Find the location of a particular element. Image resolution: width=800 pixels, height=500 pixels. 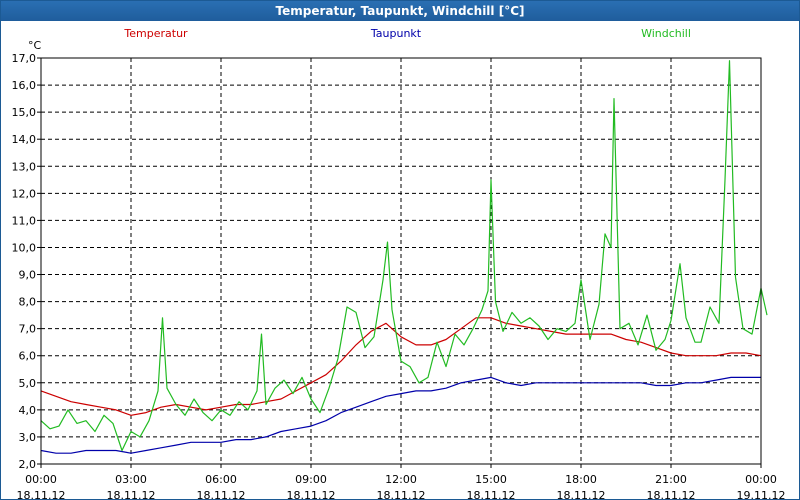

legend-item-temperatur: Temperatur is located at coordinates (155, 33).